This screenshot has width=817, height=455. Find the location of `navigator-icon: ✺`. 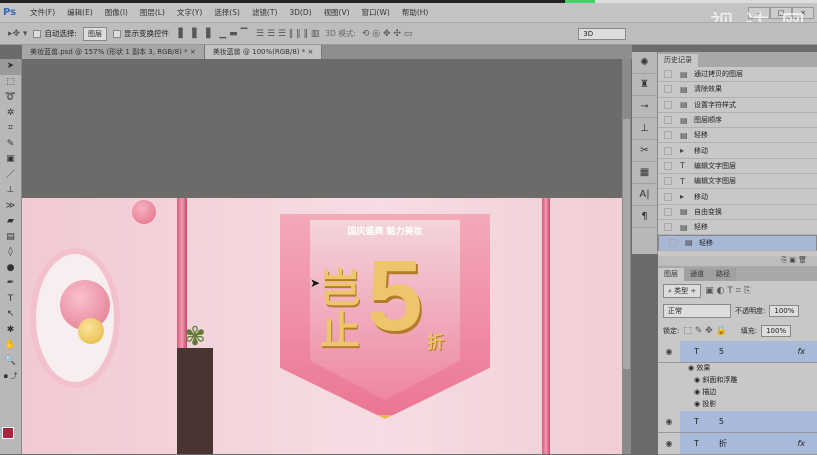

navigator-icon: ✺ is located at coordinates (644, 63).